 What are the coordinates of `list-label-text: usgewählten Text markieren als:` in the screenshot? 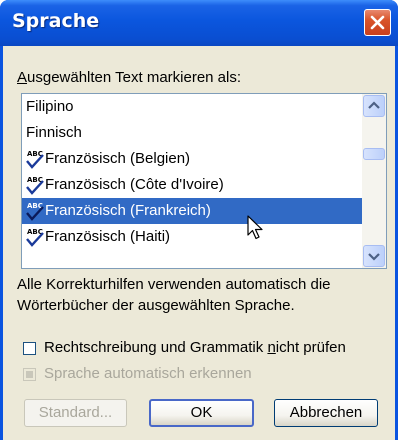 It's located at (134, 77).